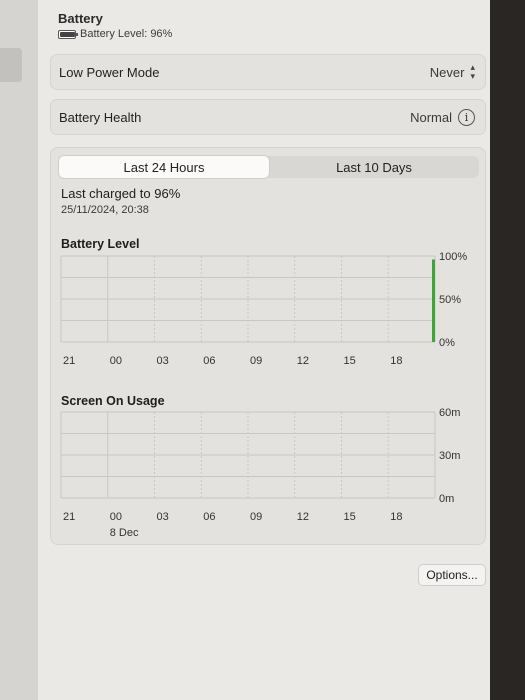 The image size is (525, 700). What do you see at coordinates (431, 117) in the screenshot?
I see `battery-health-value: Normal` at bounding box center [431, 117].